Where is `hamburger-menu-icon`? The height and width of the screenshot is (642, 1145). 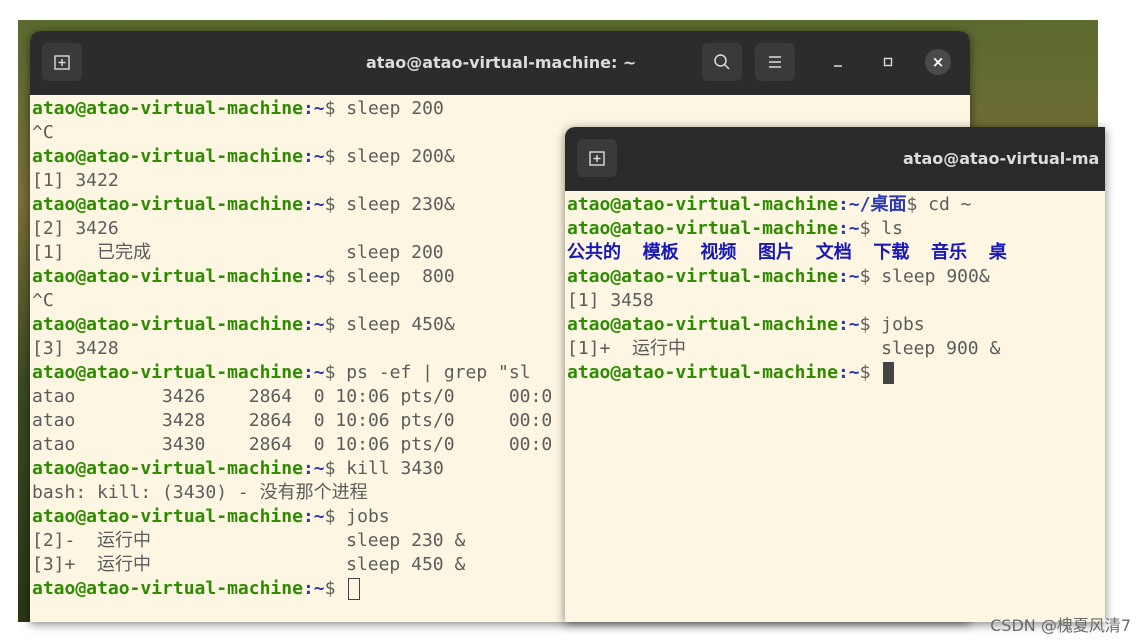
hamburger-menu-icon is located at coordinates (775, 62).